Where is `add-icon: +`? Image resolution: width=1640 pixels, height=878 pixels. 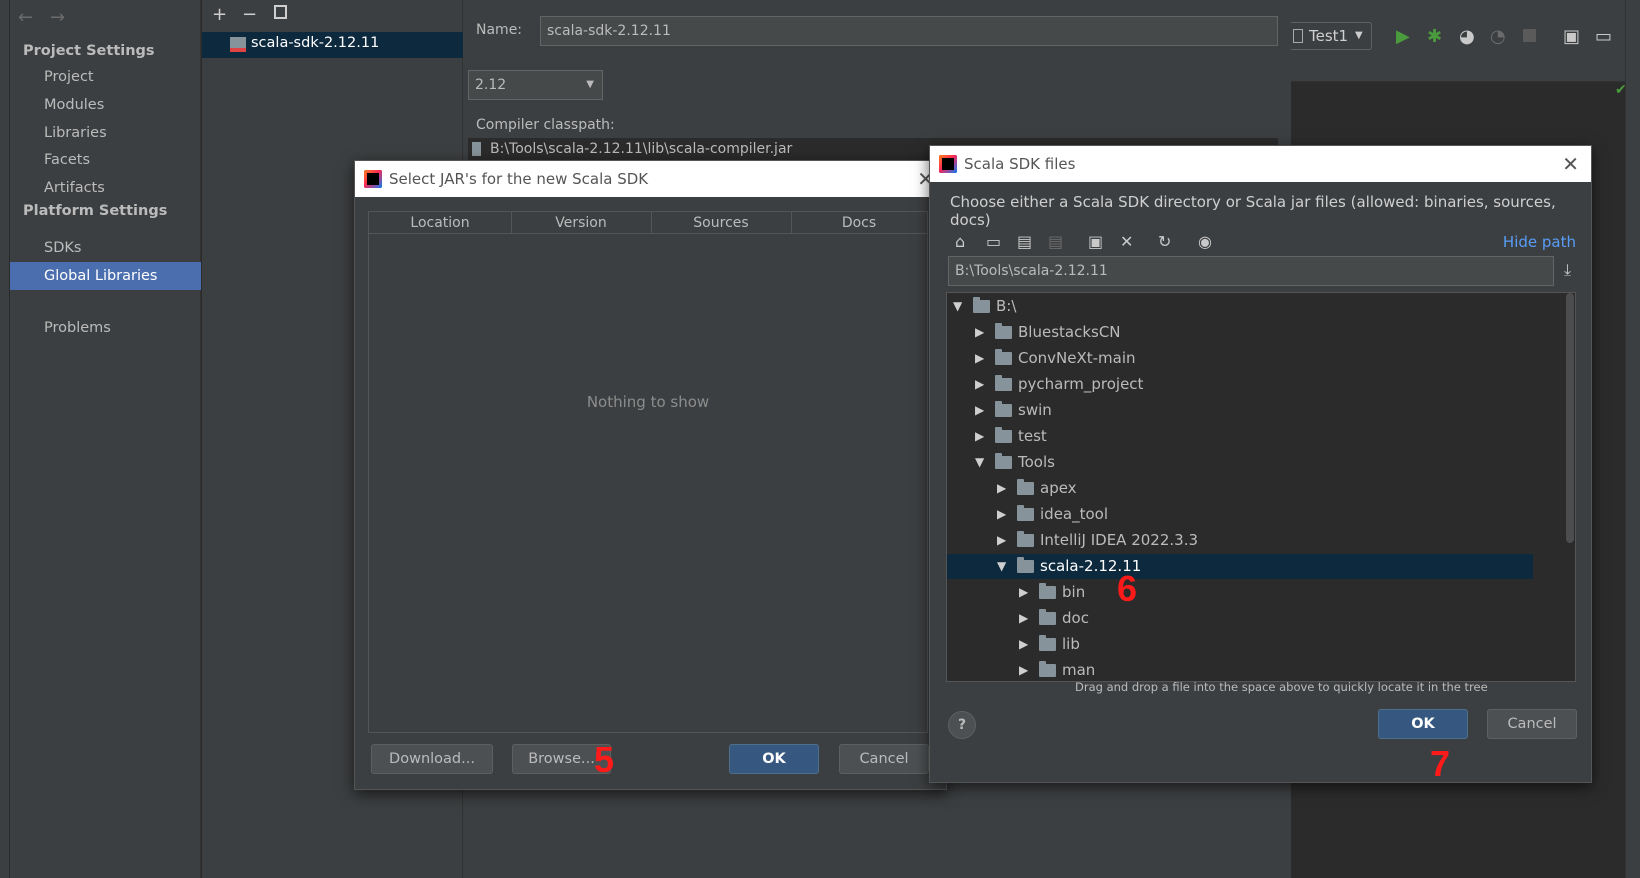 add-icon: + is located at coordinates (219, 14).